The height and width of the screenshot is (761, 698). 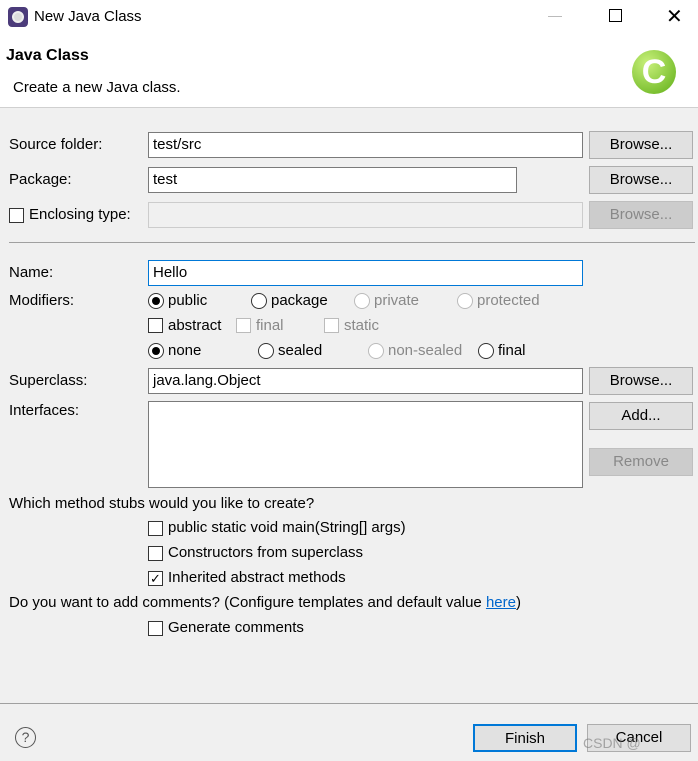 What do you see at coordinates (185, 350) in the screenshot?
I see `none-label: none` at bounding box center [185, 350].